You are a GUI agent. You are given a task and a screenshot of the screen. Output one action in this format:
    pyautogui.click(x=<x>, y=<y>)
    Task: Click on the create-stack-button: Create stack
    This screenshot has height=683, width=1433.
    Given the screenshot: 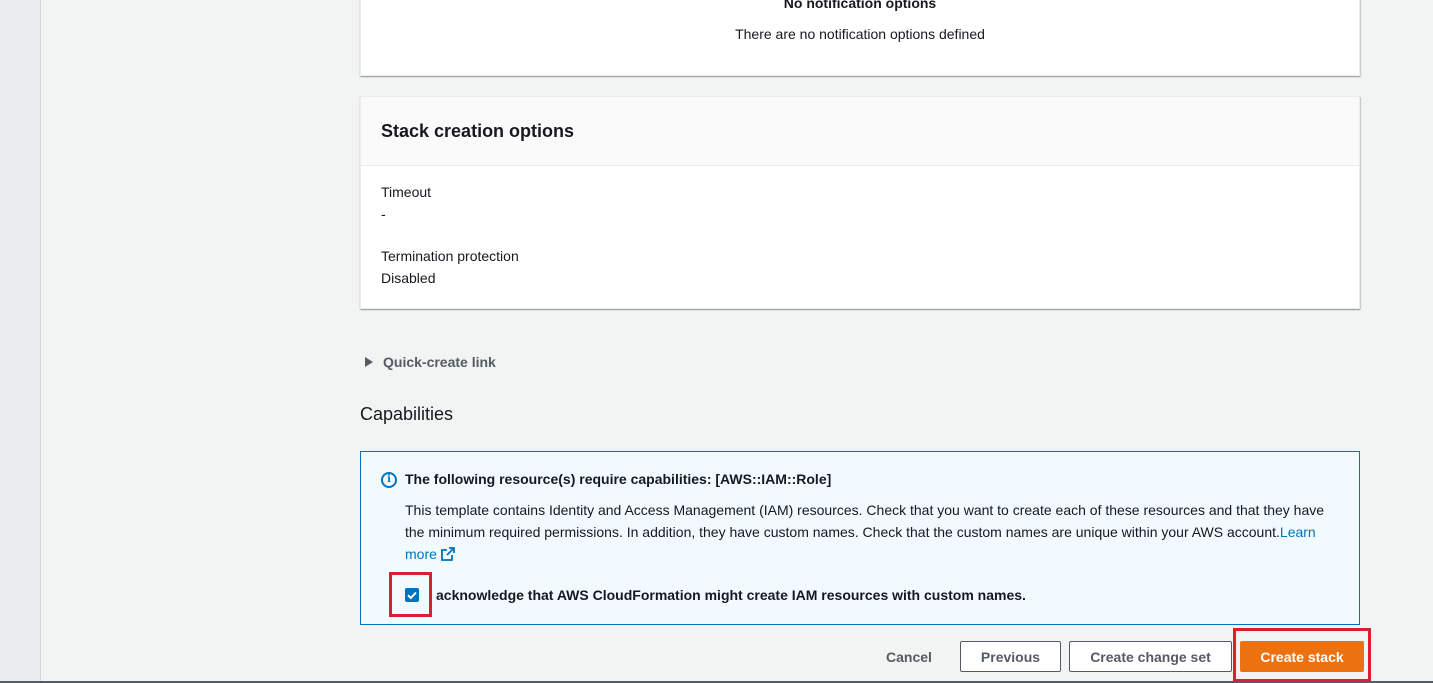 What is the action you would take?
    pyautogui.click(x=1302, y=656)
    